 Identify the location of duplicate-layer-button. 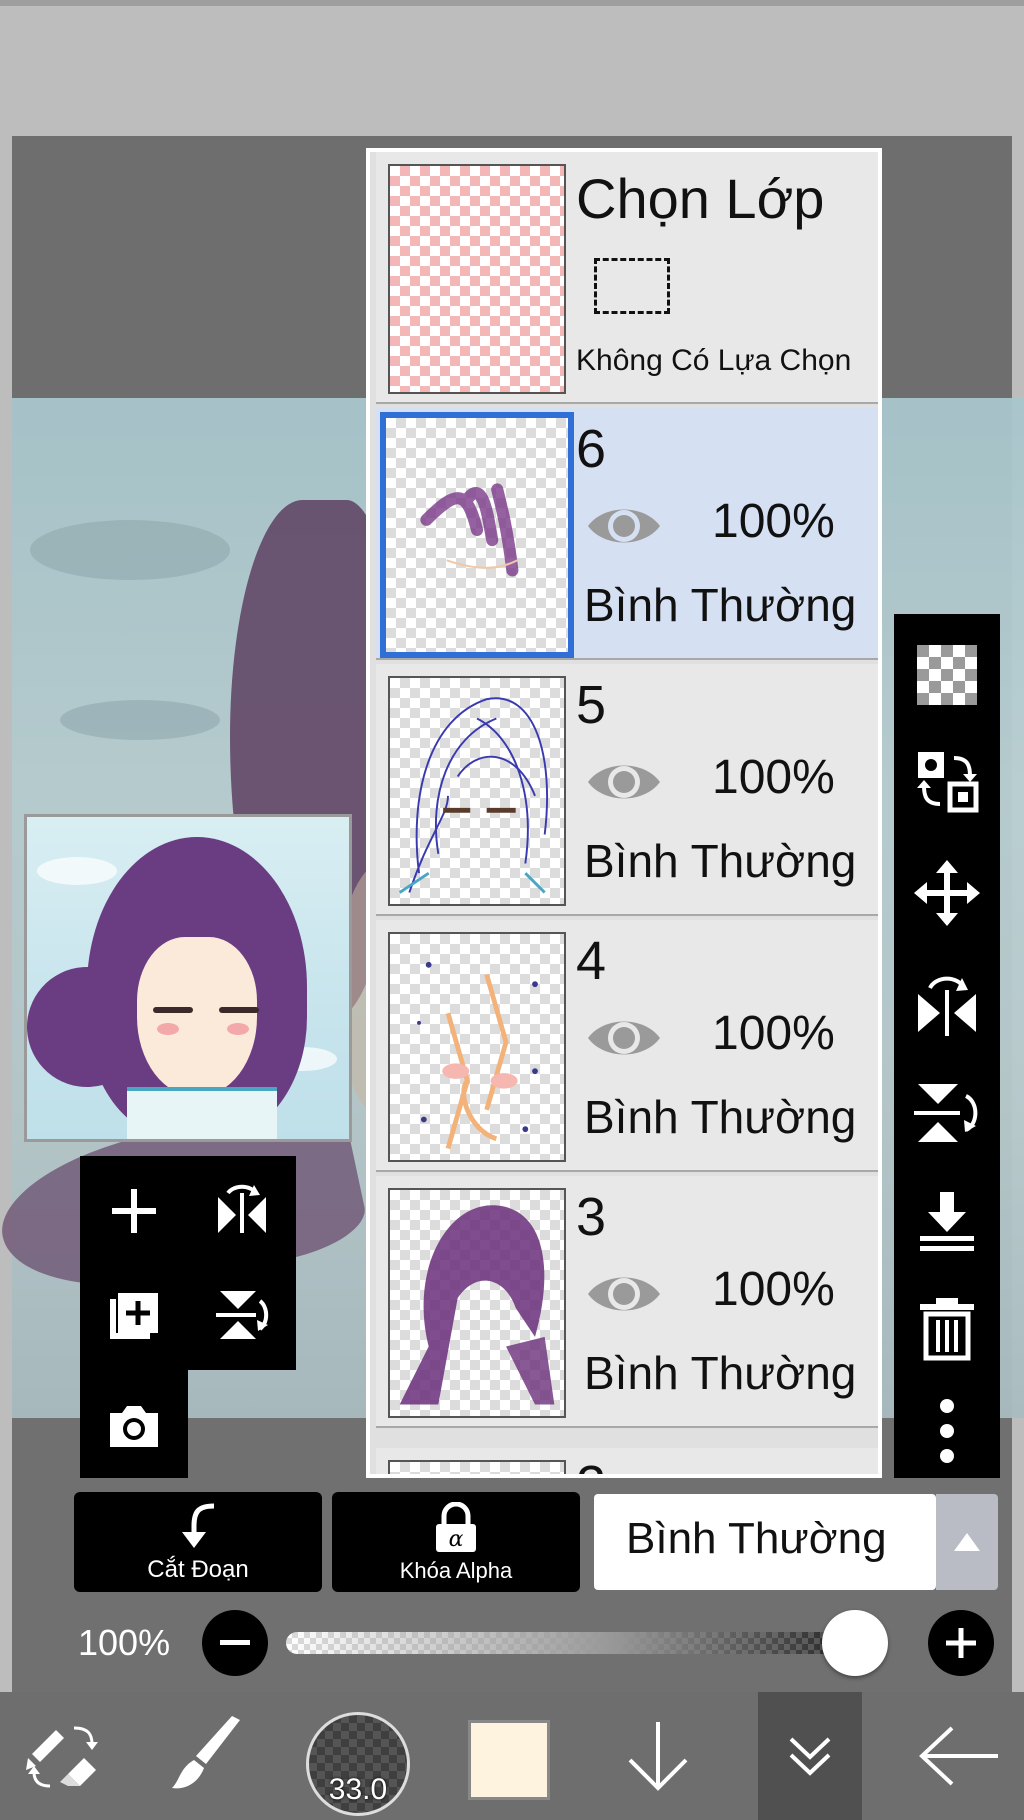
(134, 1315).